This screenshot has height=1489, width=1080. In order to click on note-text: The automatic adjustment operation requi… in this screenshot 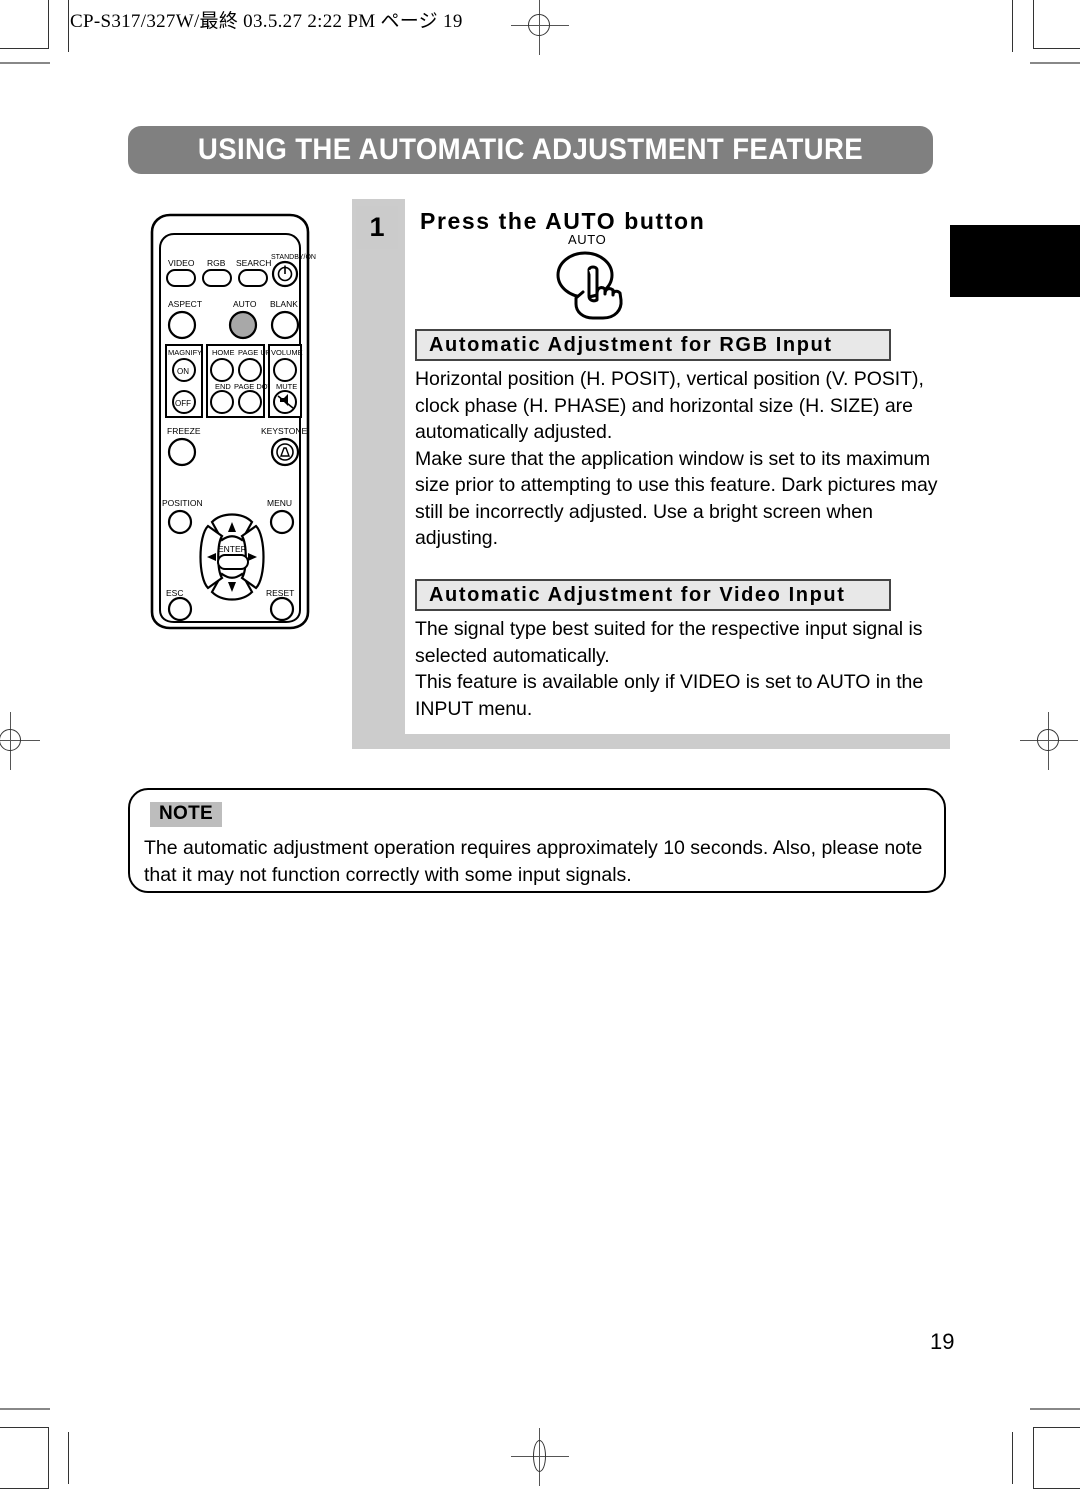, I will do `click(541, 862)`.